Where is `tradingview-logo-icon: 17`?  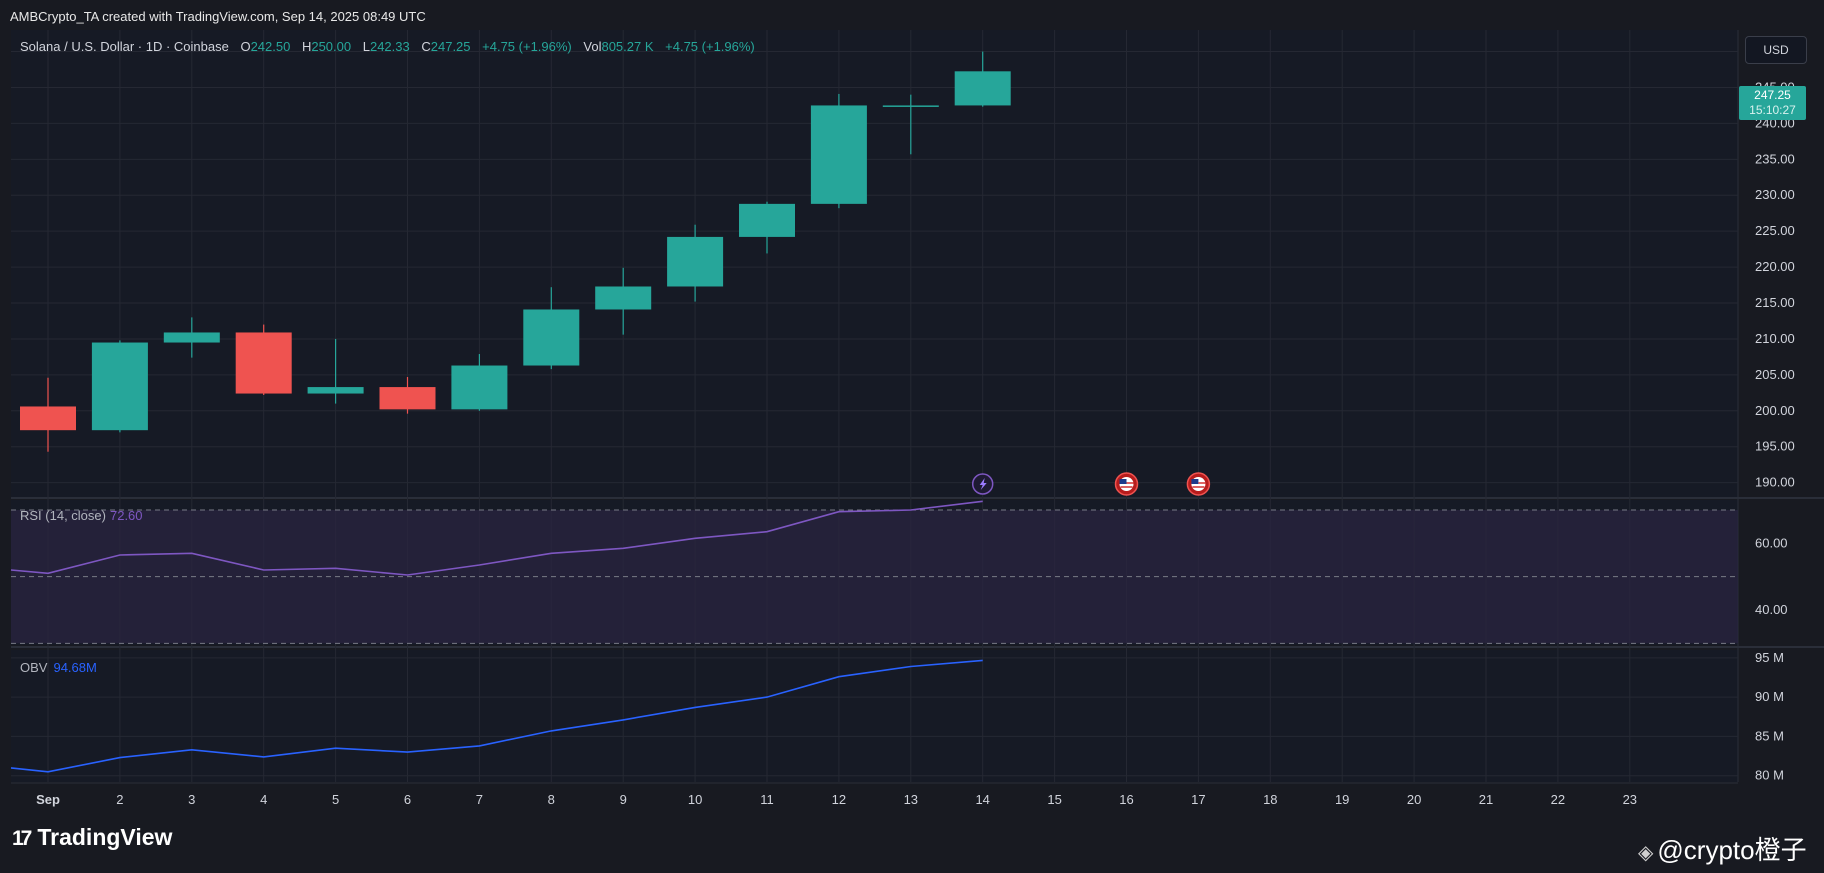 tradingview-logo-icon: 17 is located at coordinates (22, 838).